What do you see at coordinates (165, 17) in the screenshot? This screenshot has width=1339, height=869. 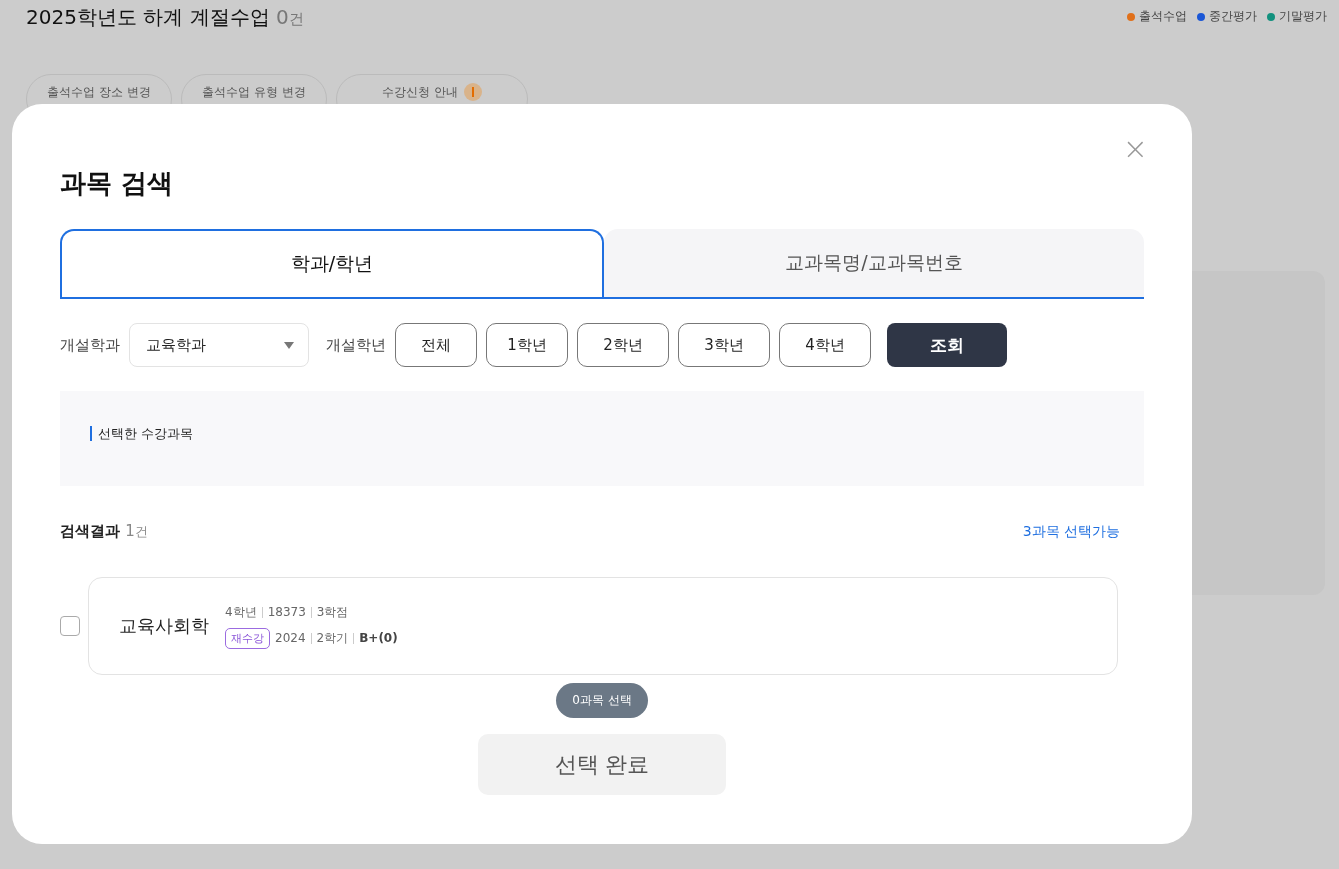 I see `page-title: 2025학년도 하계 계절수업 0건` at bounding box center [165, 17].